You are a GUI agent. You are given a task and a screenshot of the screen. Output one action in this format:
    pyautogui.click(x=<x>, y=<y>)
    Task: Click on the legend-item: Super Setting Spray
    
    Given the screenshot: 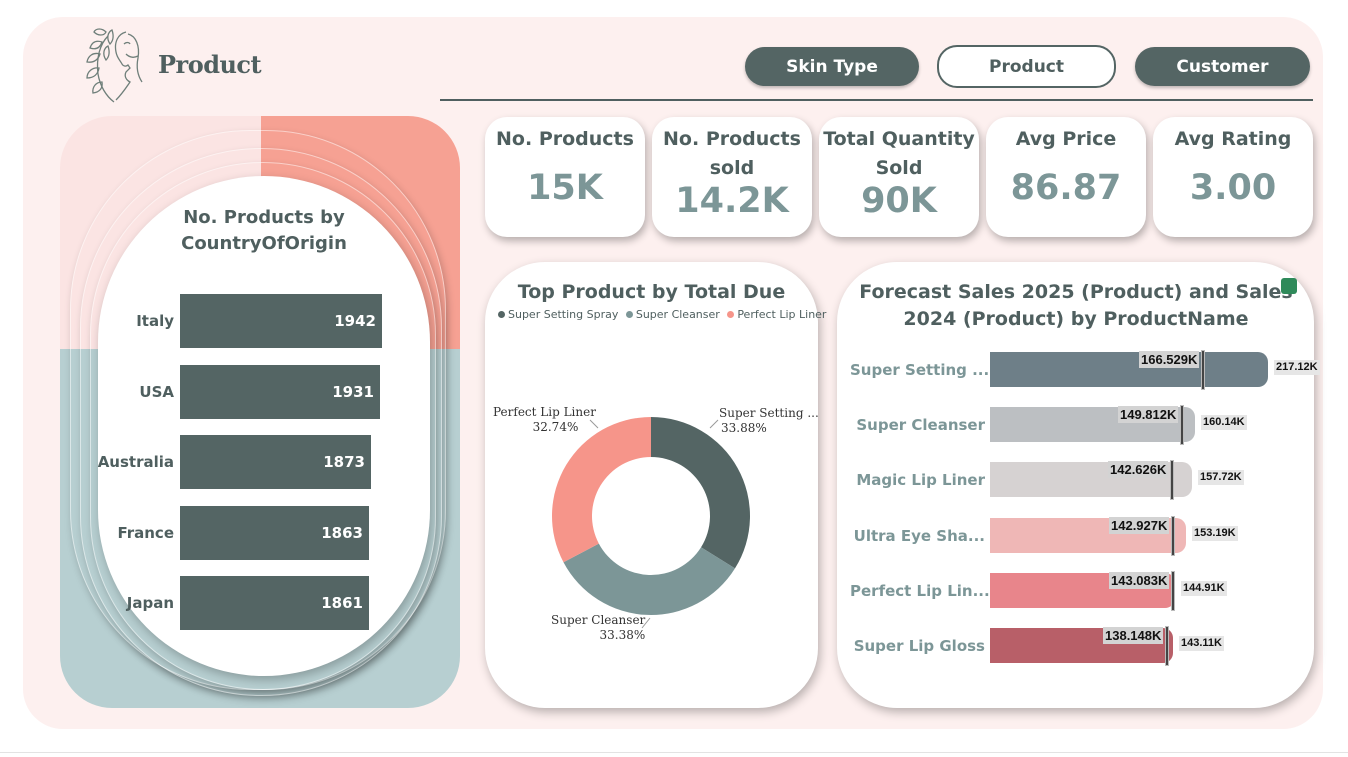 What is the action you would take?
    pyautogui.click(x=558, y=314)
    